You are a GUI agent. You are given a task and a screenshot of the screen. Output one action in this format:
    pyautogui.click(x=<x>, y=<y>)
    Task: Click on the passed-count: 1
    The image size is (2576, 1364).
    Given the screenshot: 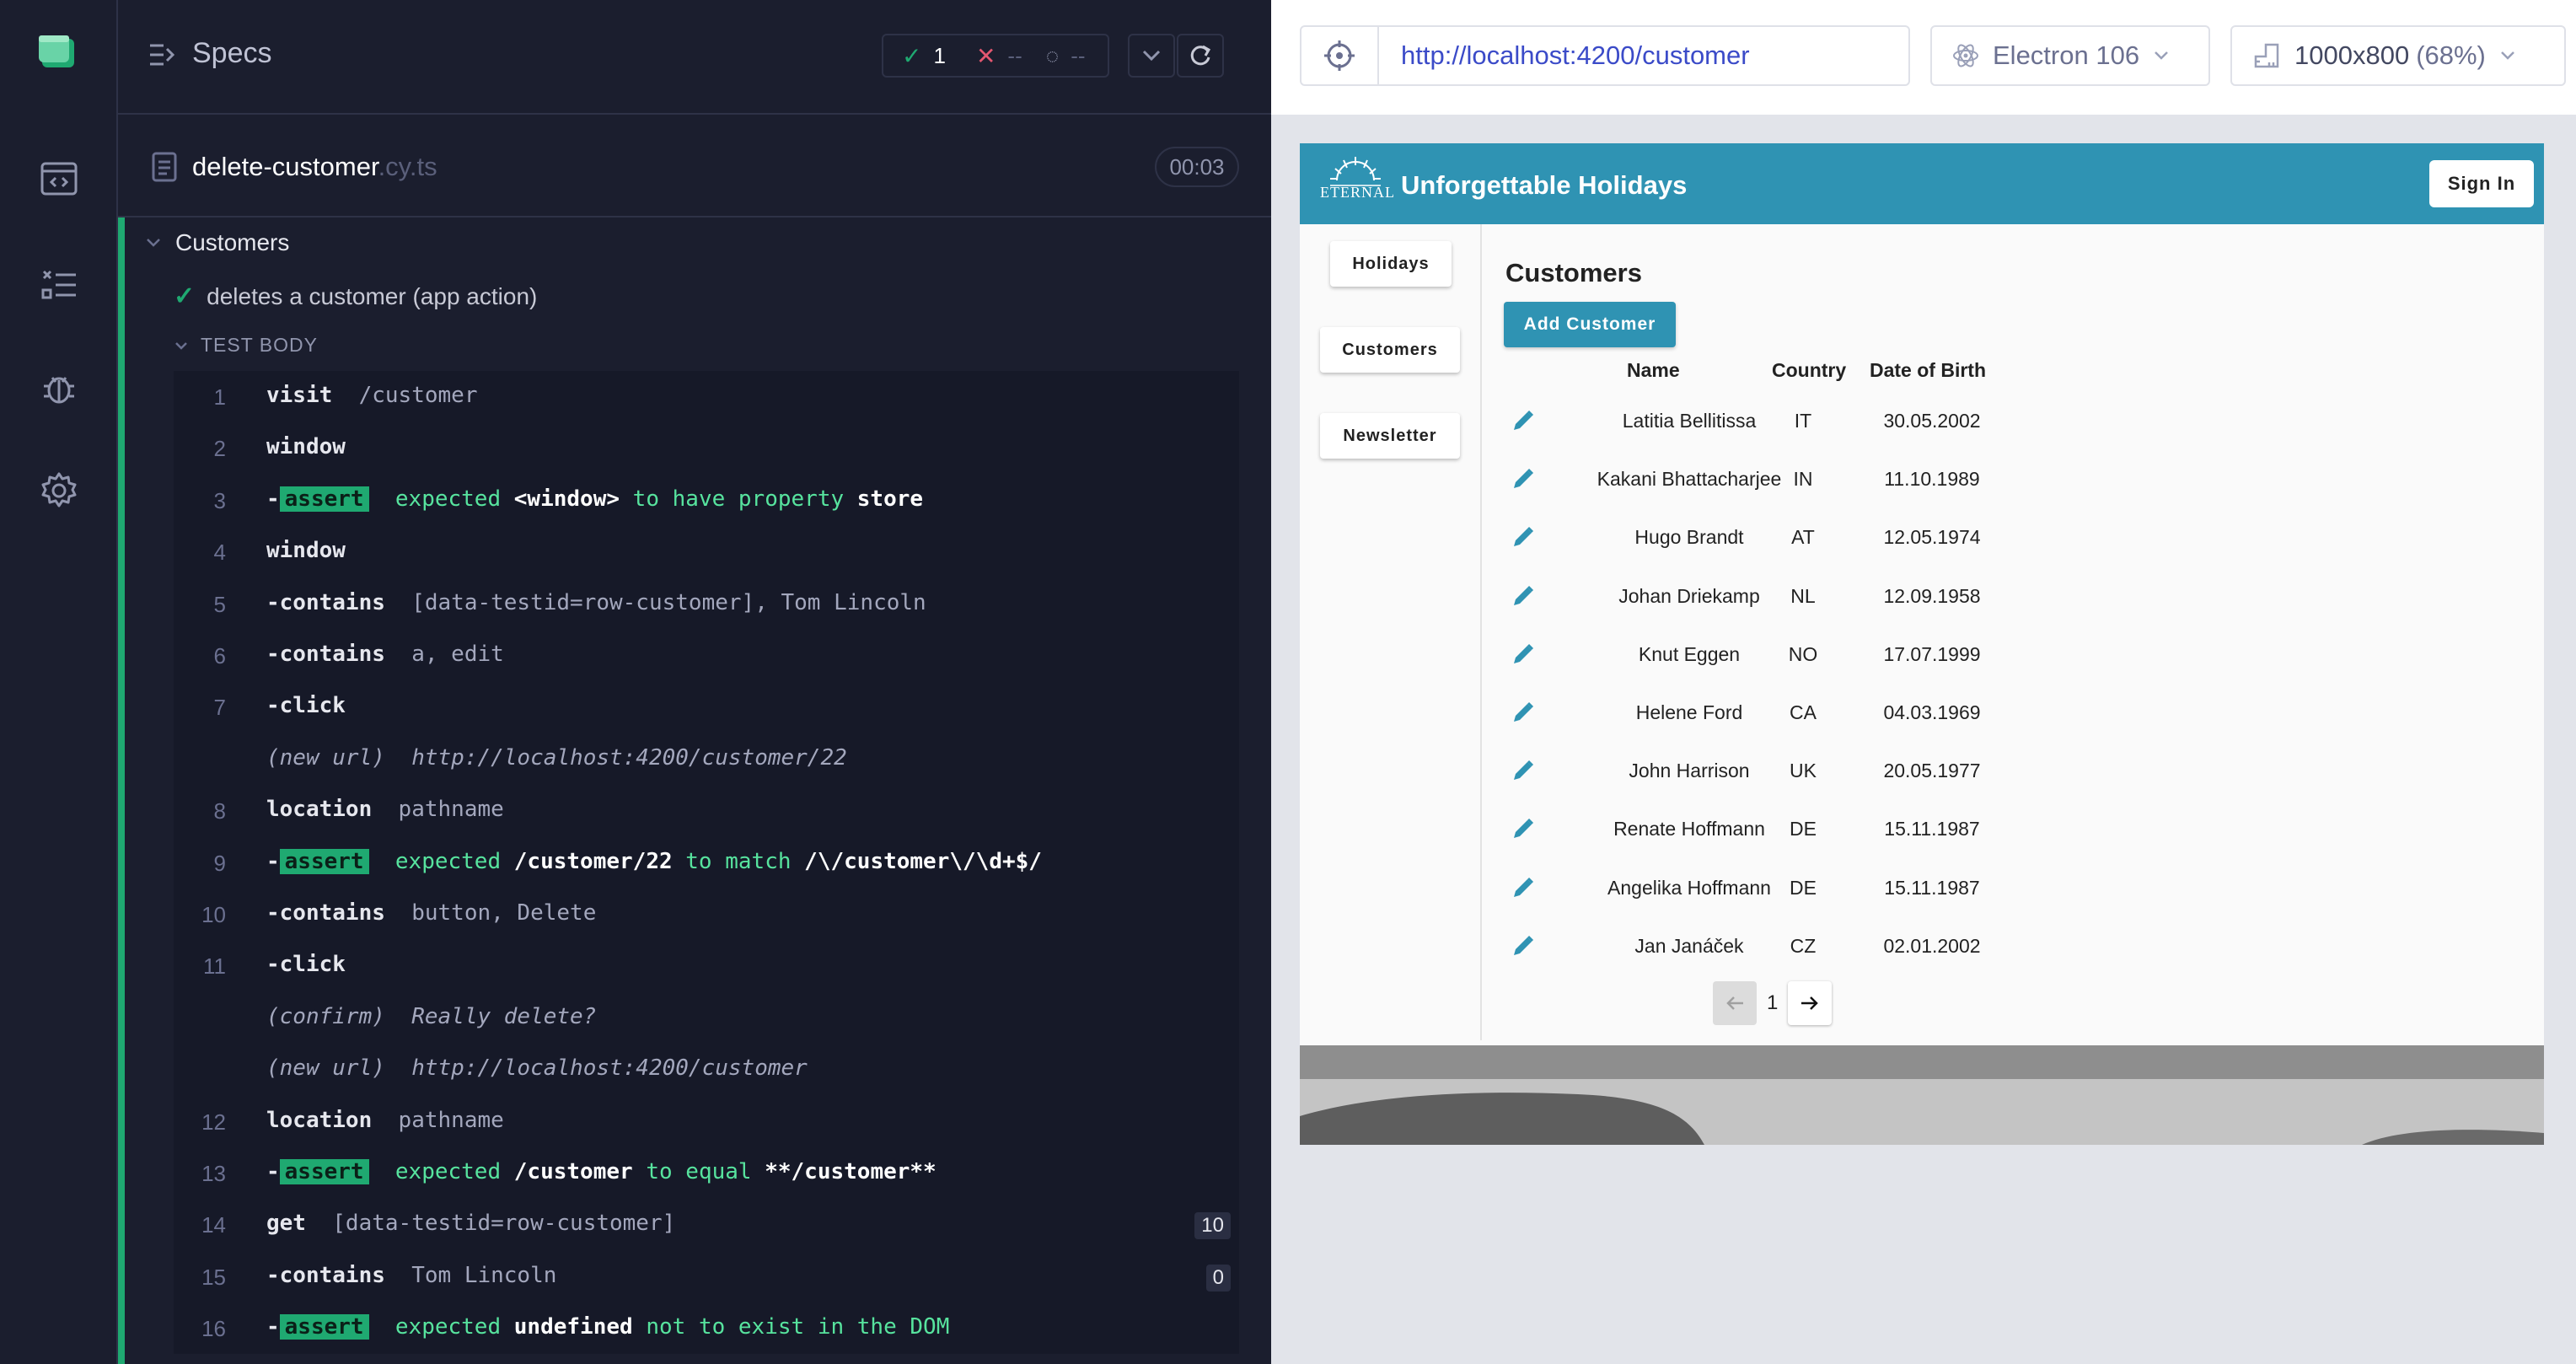 What is the action you would take?
    pyautogui.click(x=939, y=55)
    